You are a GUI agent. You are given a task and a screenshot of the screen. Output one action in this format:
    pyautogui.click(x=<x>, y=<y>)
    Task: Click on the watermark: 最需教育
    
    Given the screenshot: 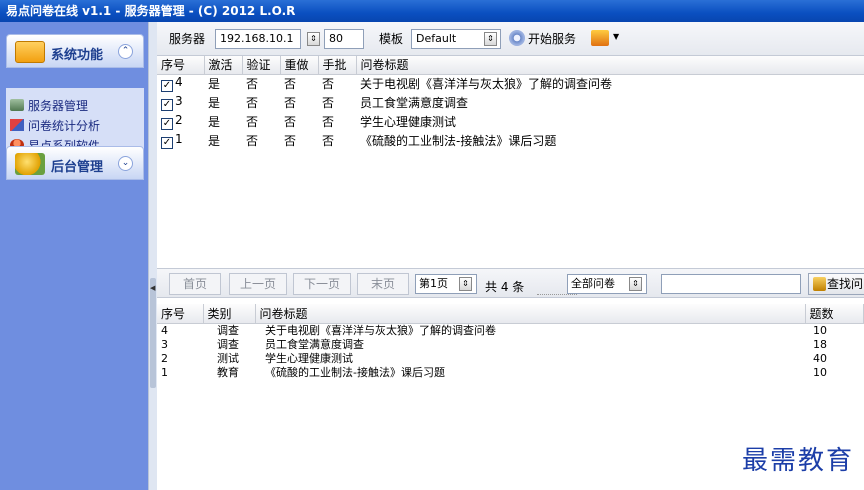 What is the action you would take?
    pyautogui.click(x=798, y=461)
    